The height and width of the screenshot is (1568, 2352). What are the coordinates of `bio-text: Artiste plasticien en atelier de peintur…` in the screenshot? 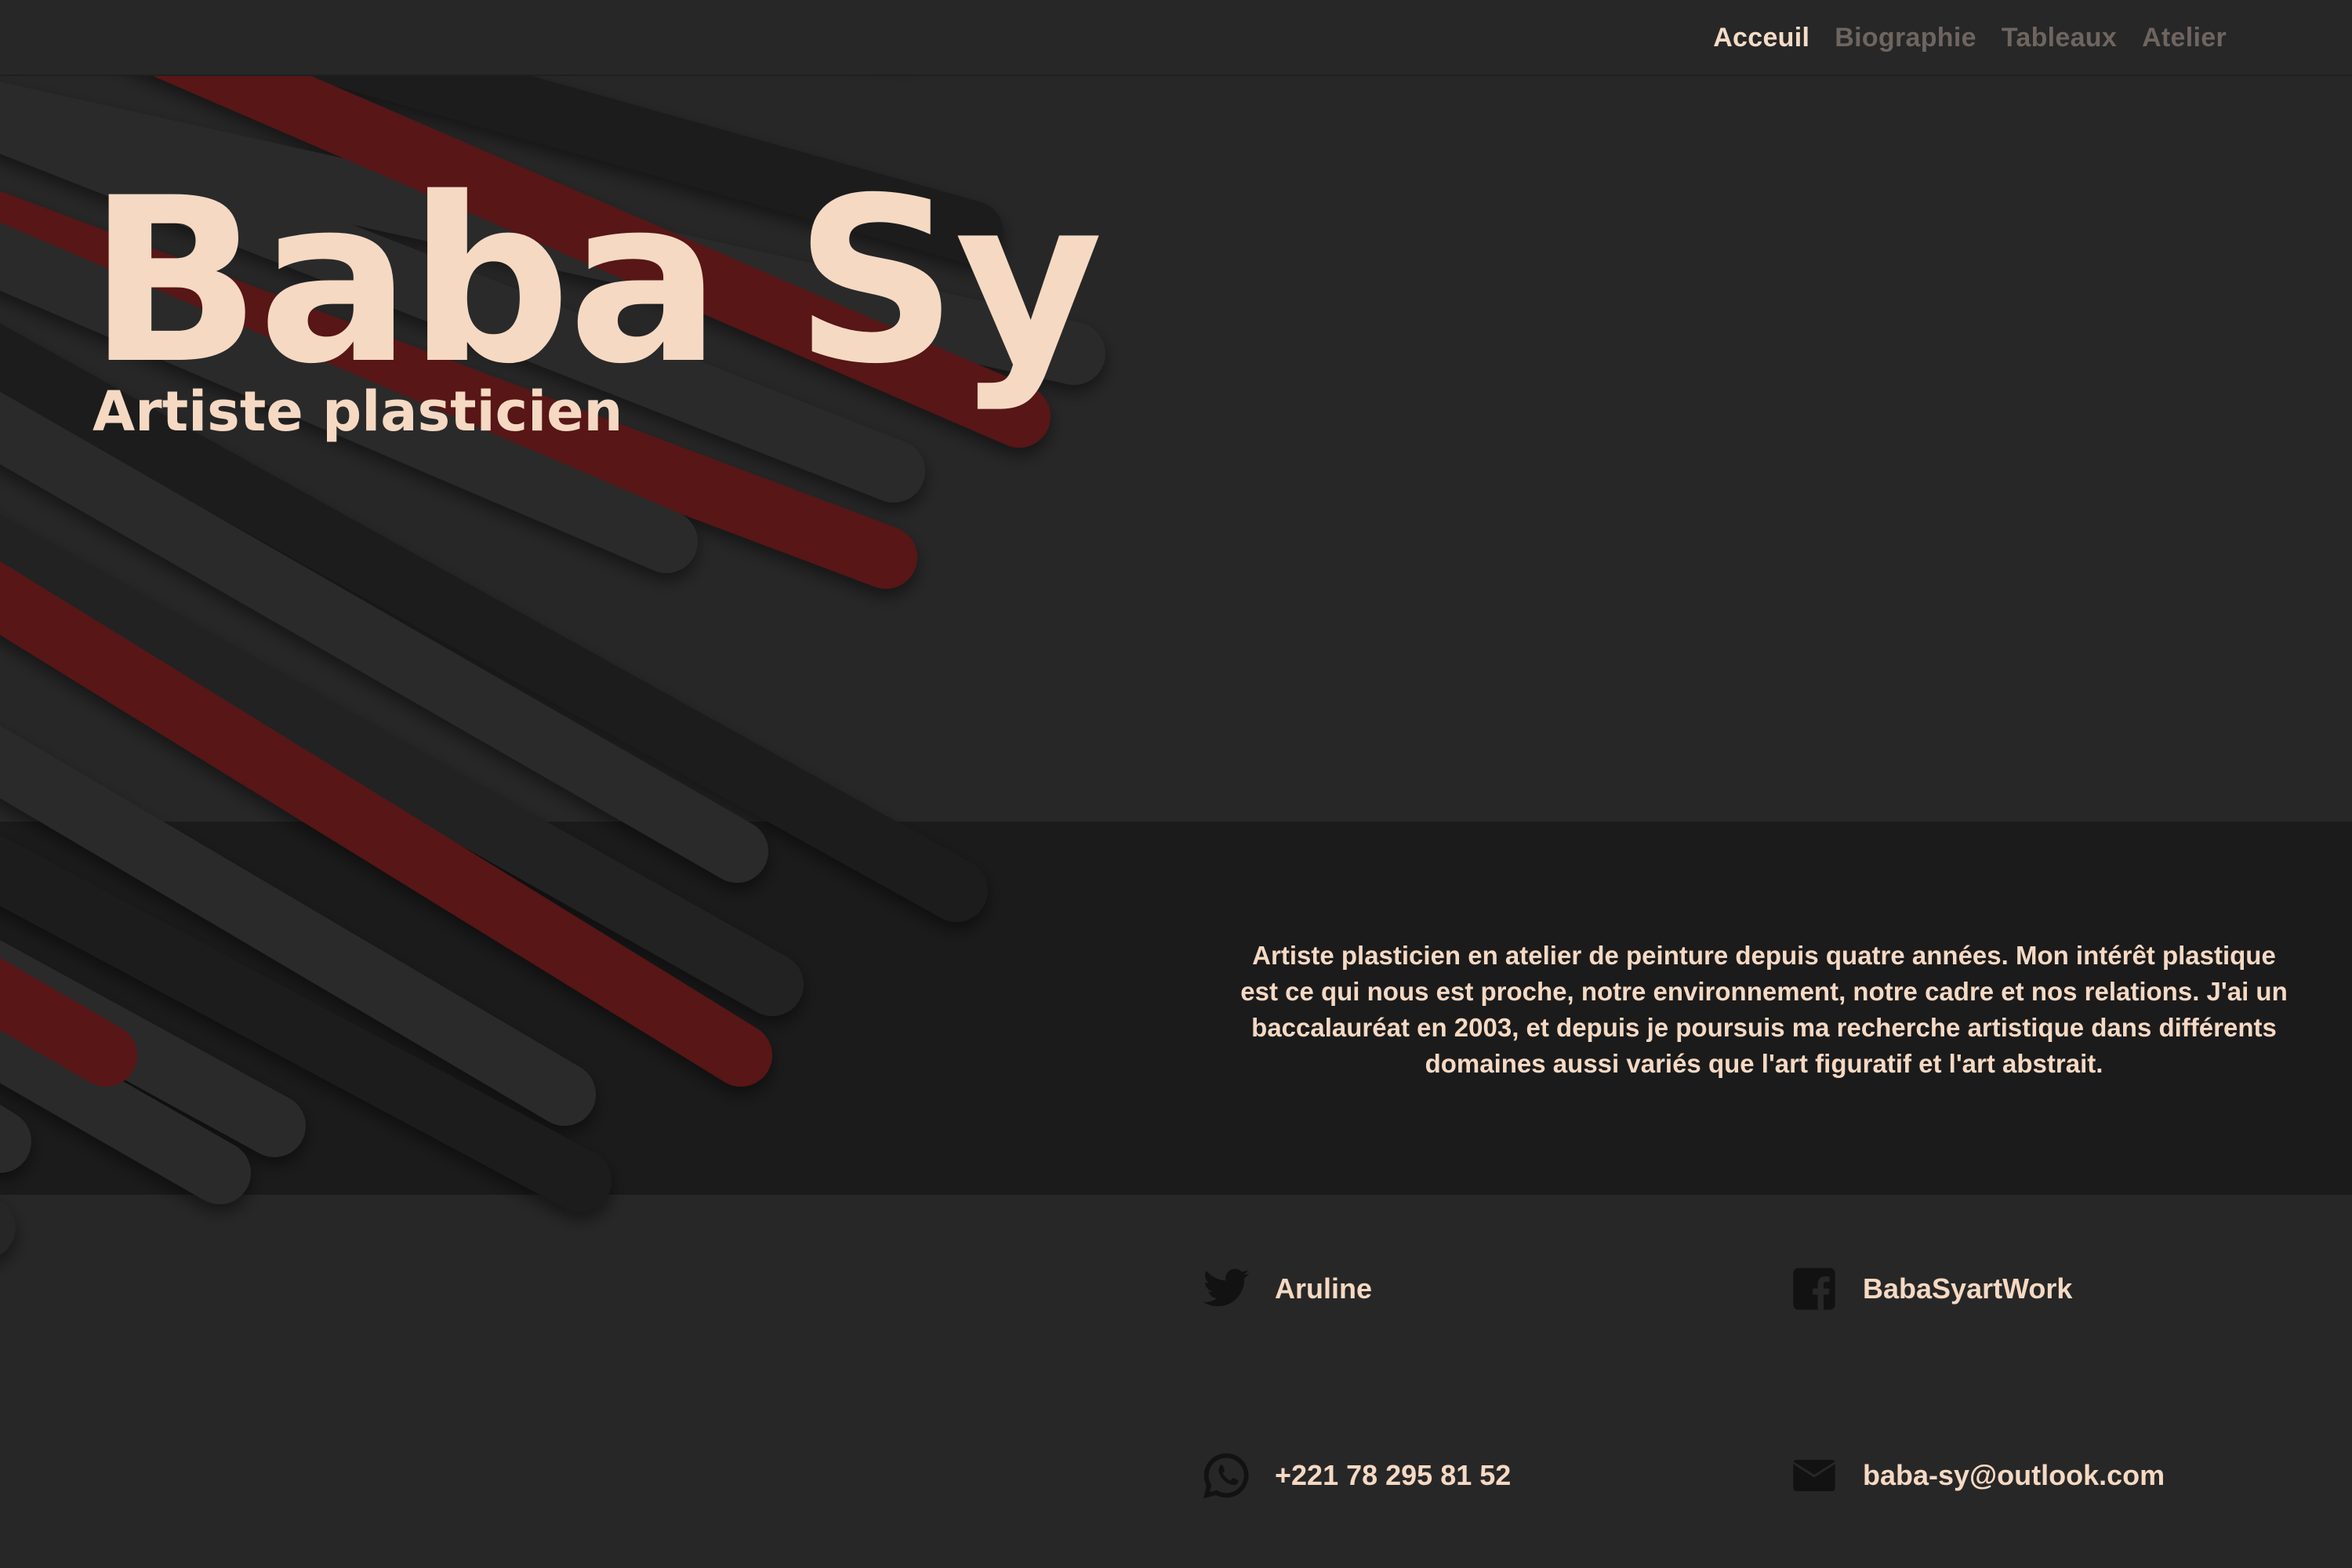 It's located at (1764, 1010).